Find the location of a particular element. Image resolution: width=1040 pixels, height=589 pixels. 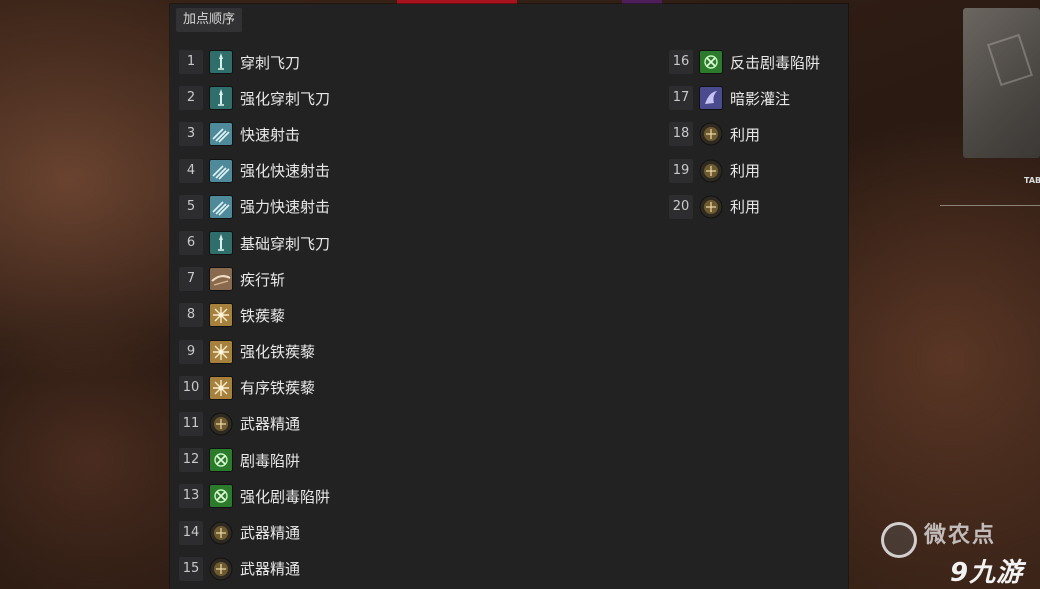

skill-name-label: 强化铁蒺藜 is located at coordinates (278, 352).